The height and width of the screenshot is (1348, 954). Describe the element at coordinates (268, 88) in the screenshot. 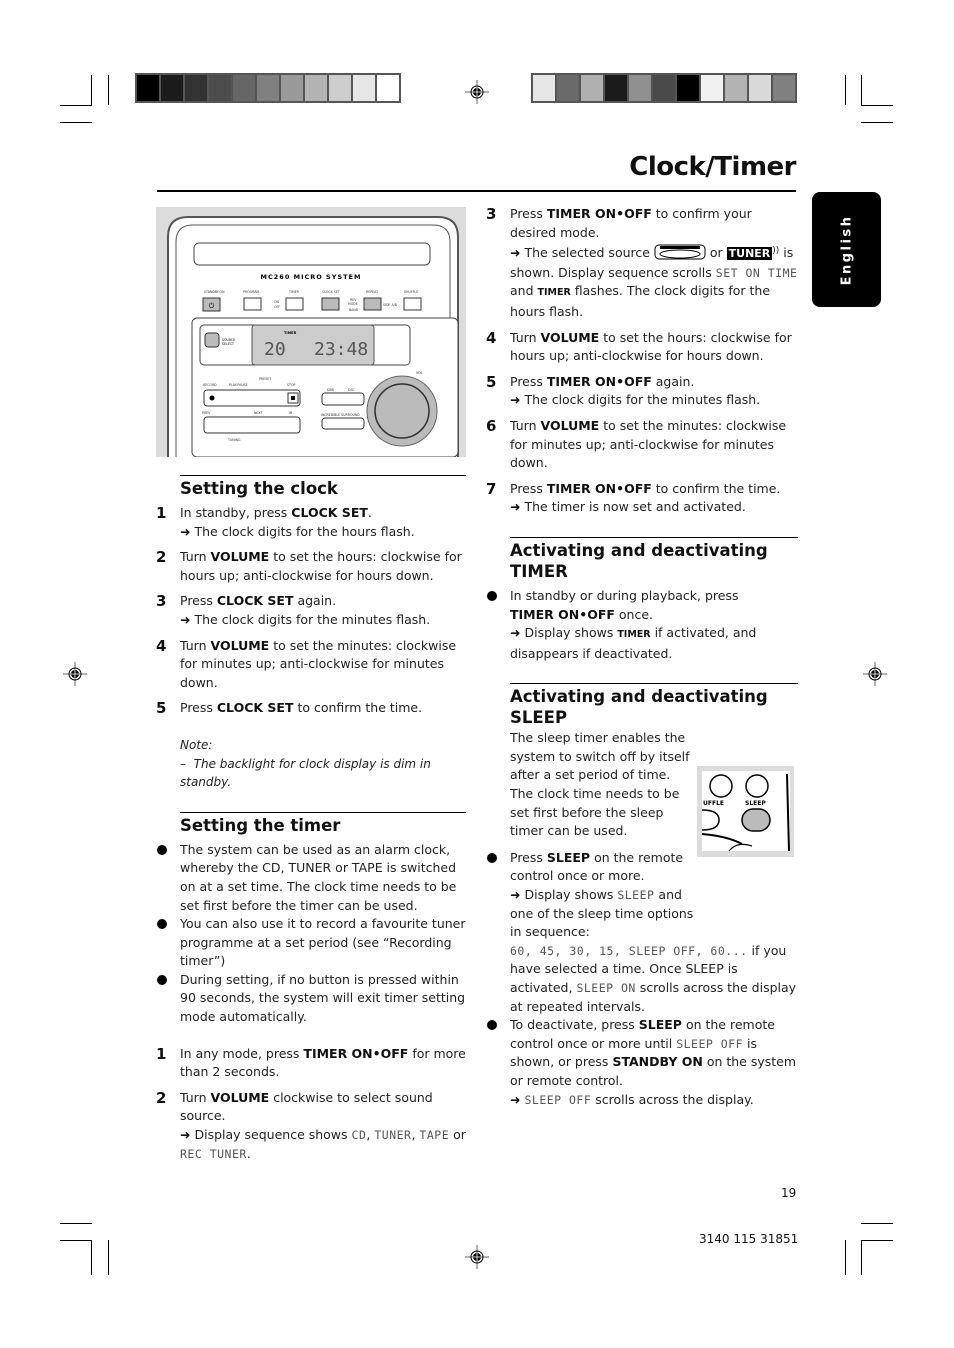

I see `color-calibration-bar-left` at that location.